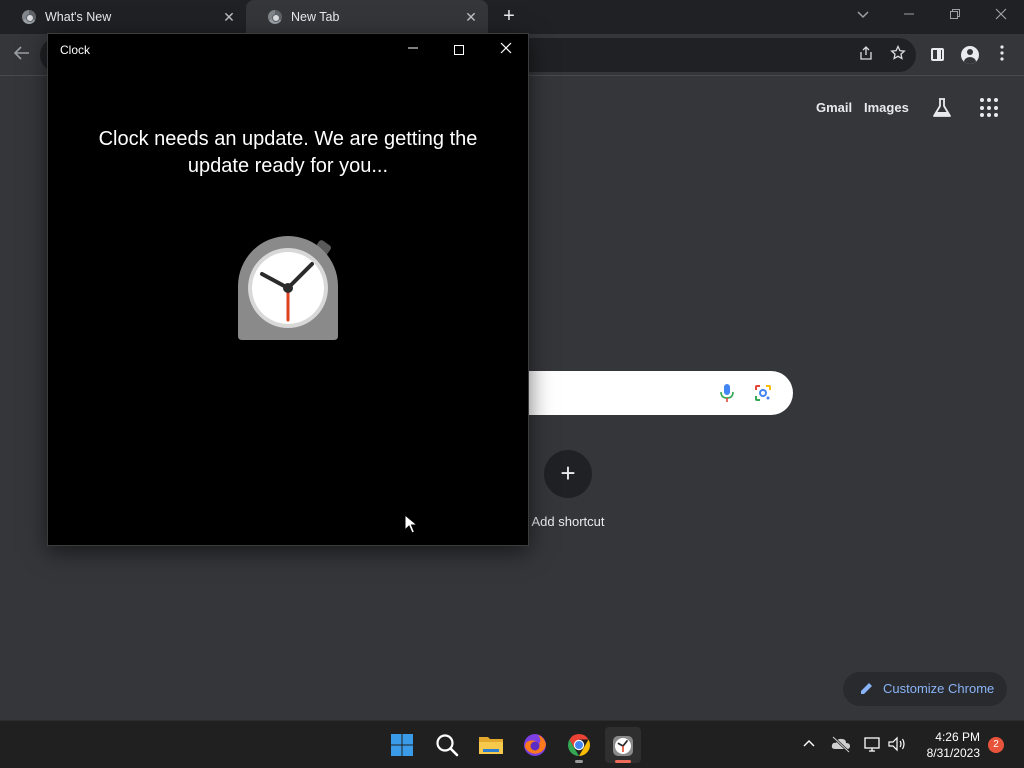 The image size is (1024, 768). What do you see at coordinates (949, 745) in the screenshot?
I see `system-clock: 4:26 PM 8/31/2023` at bounding box center [949, 745].